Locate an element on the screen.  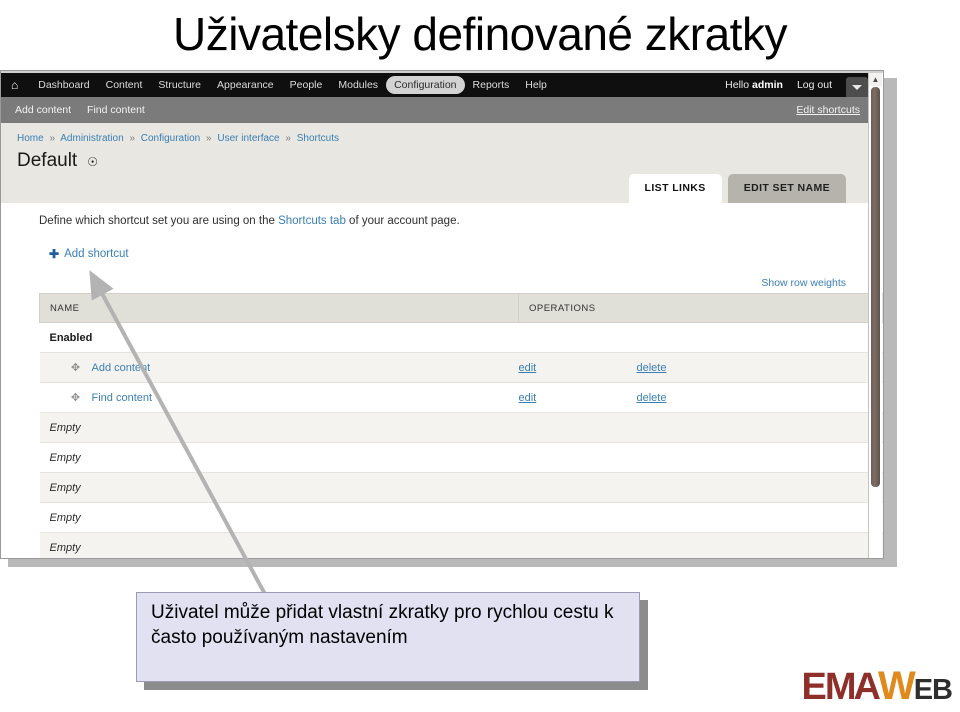
logo-part-ma: MA is located at coordinates (852, 687).